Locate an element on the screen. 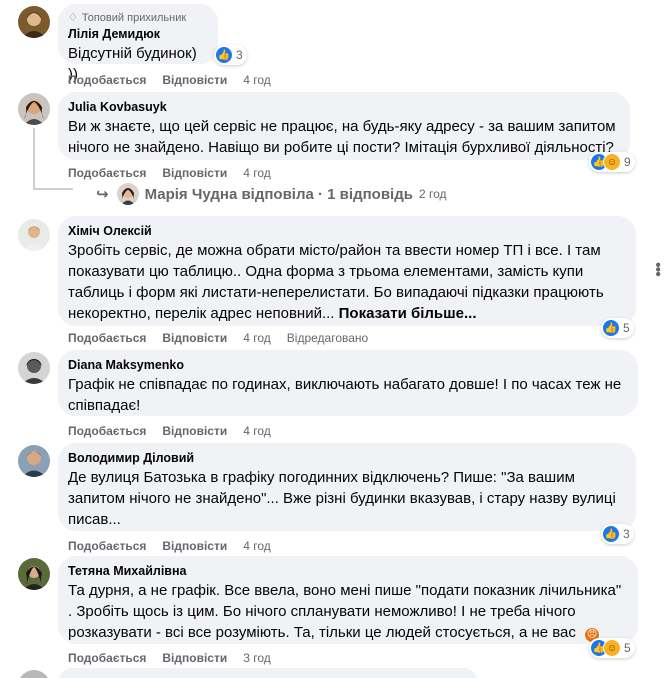 The width and height of the screenshot is (665, 678). thread-connector is located at coordinates (53, 189).